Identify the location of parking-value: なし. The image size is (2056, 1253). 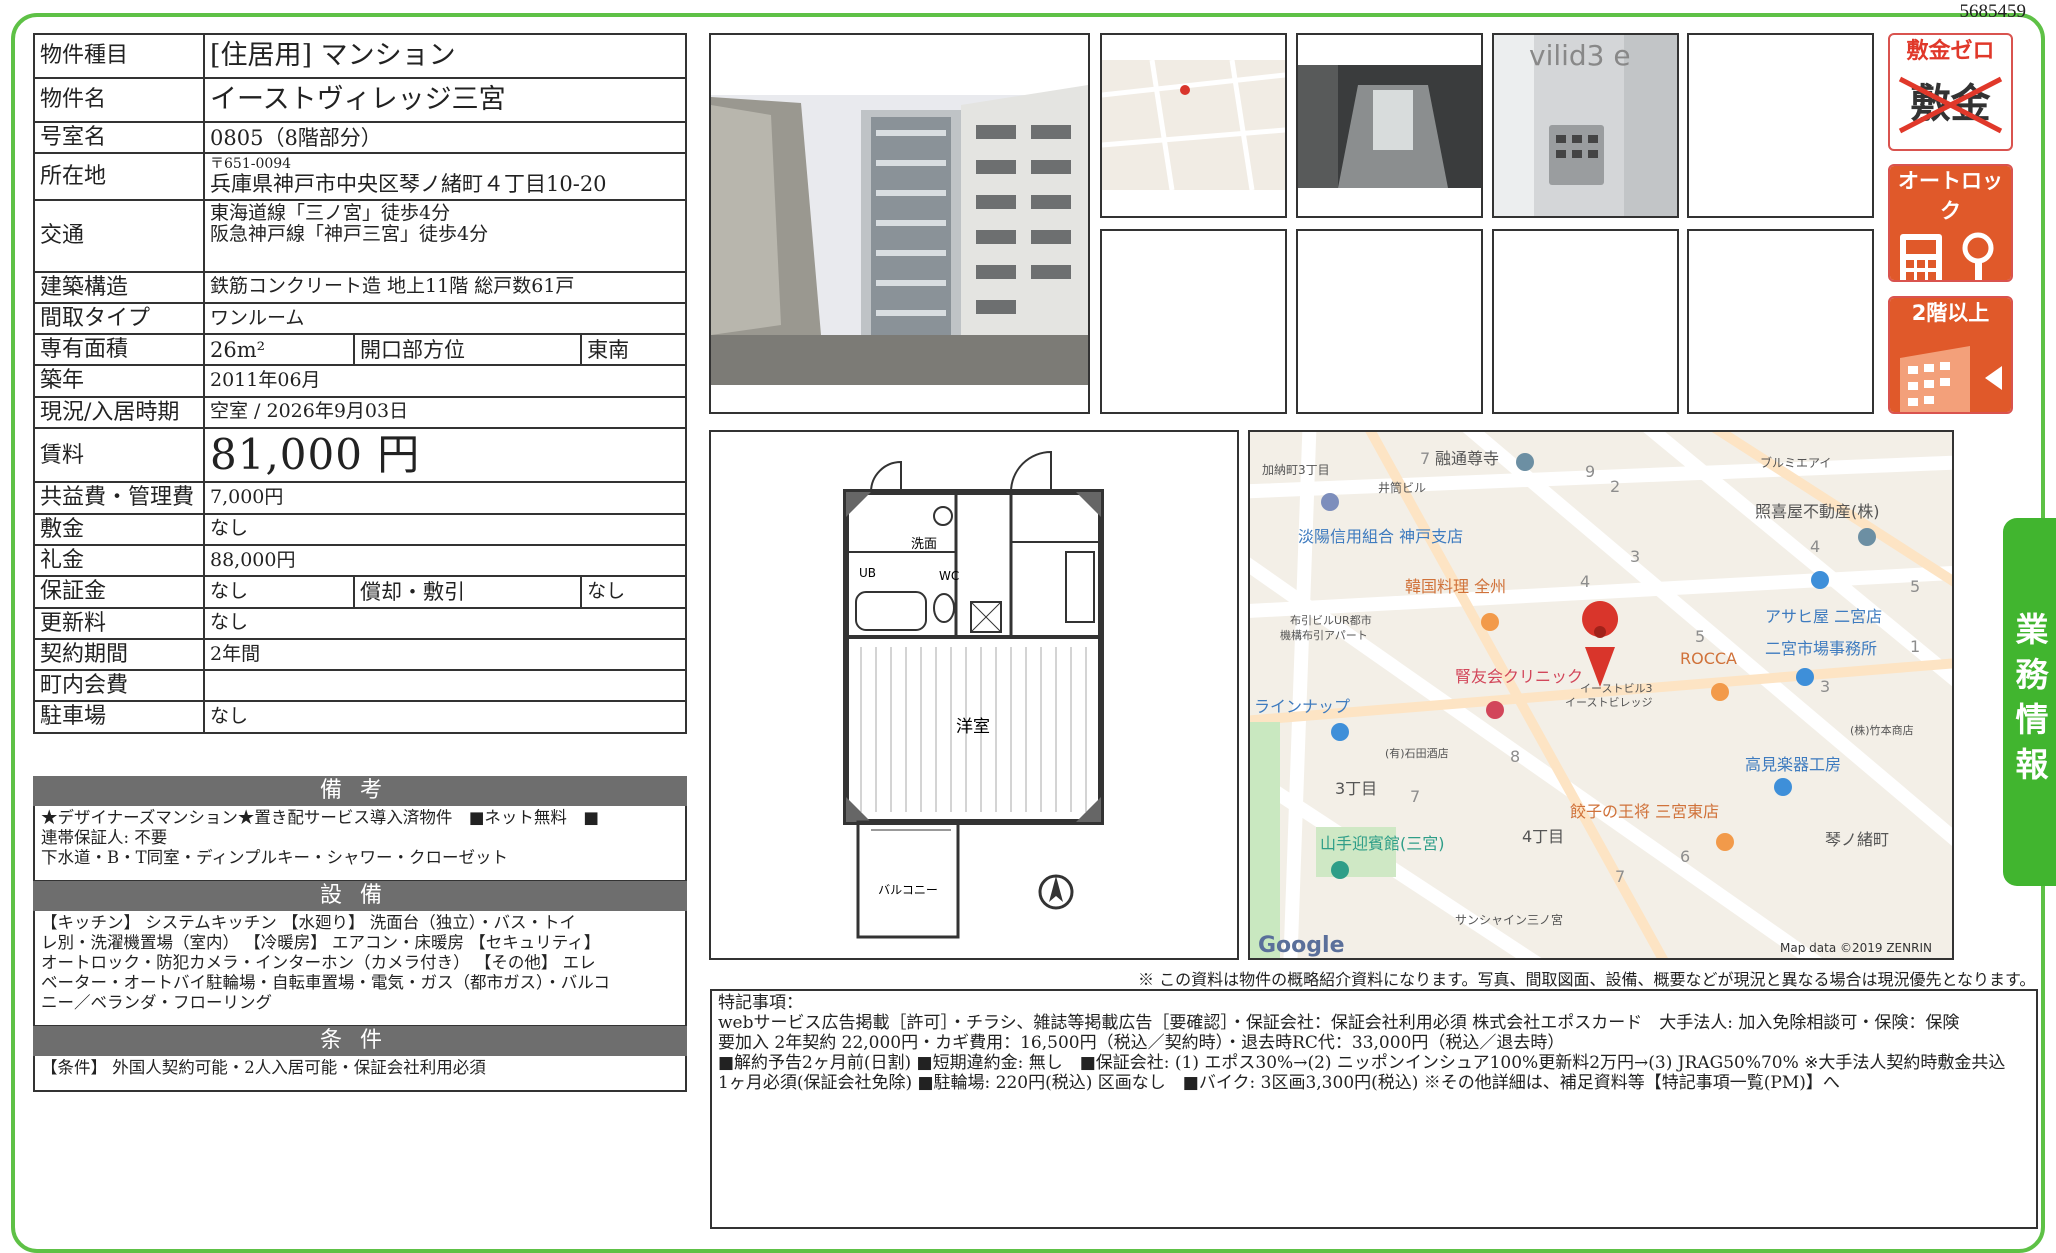
(445, 717).